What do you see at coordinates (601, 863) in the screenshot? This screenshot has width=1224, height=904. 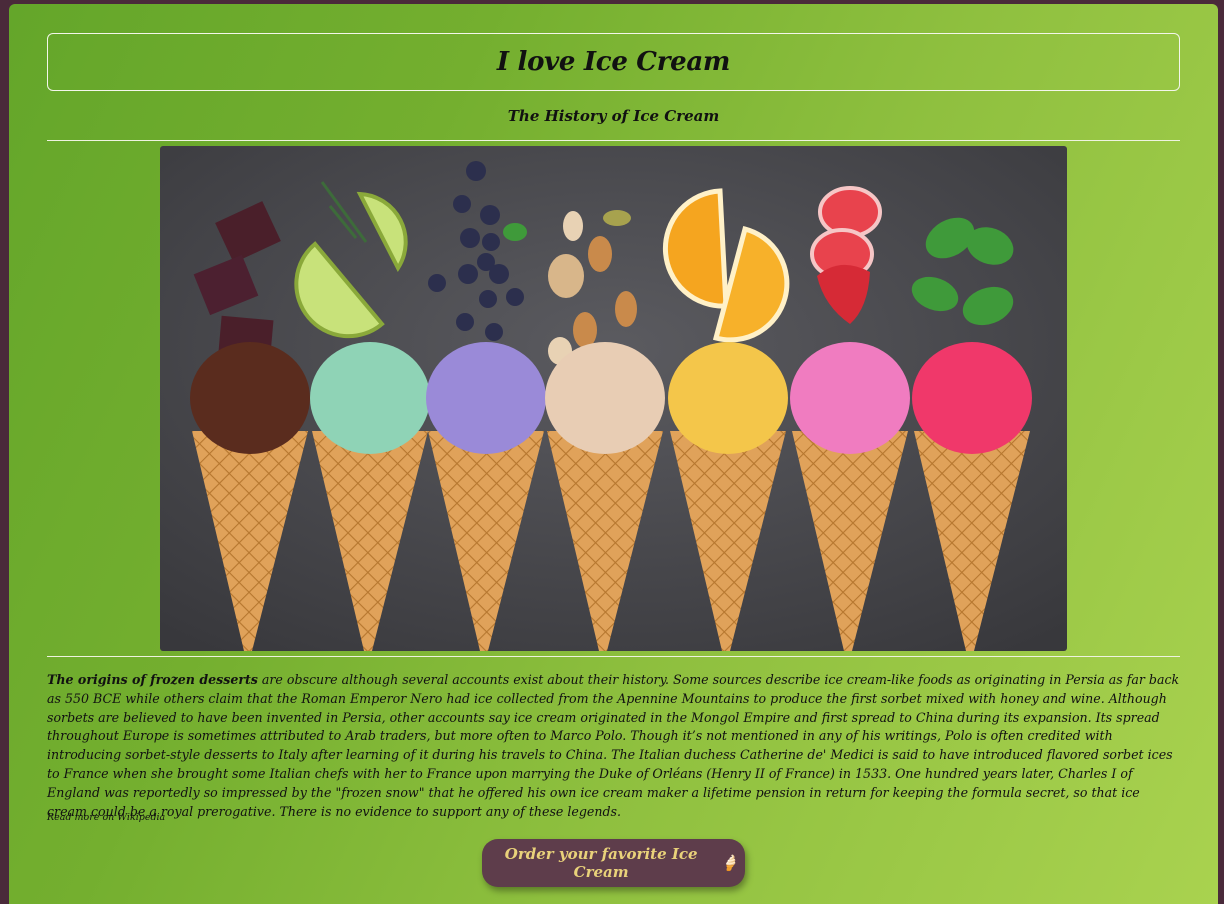 I see `order-button-label: Order your favorite Ice Cream` at bounding box center [601, 863].